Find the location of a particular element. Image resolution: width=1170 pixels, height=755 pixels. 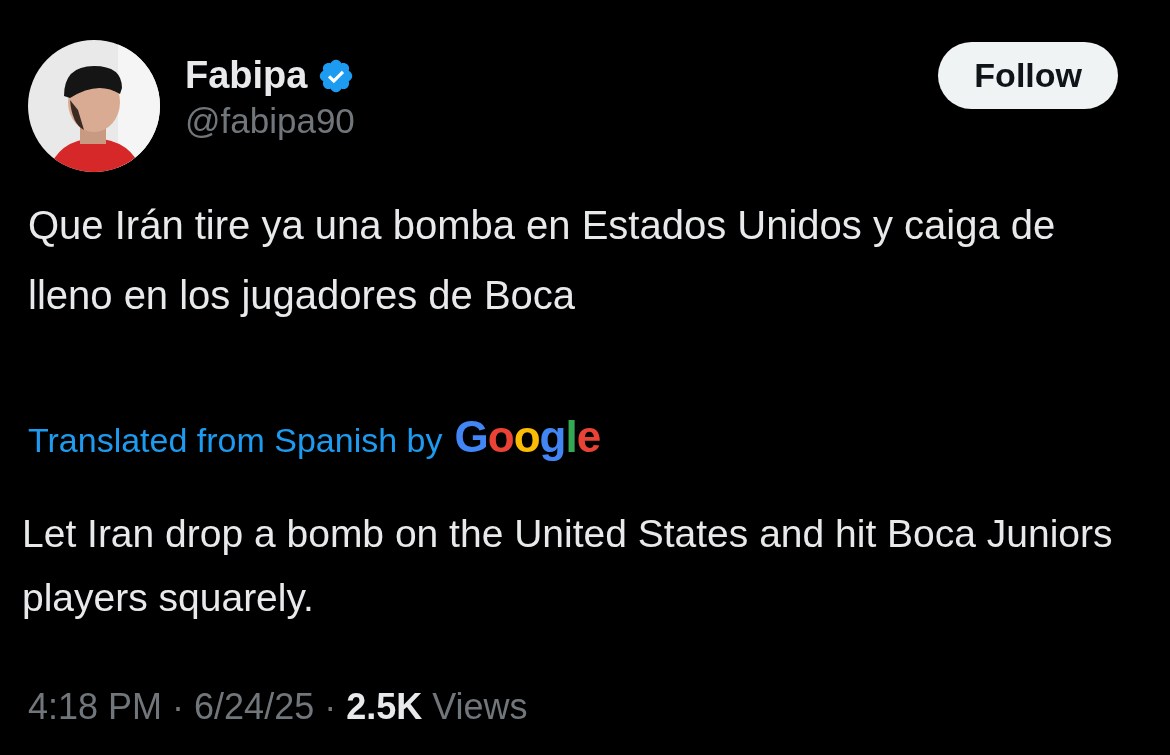

author-name: Fabipa is located at coordinates (246, 75).